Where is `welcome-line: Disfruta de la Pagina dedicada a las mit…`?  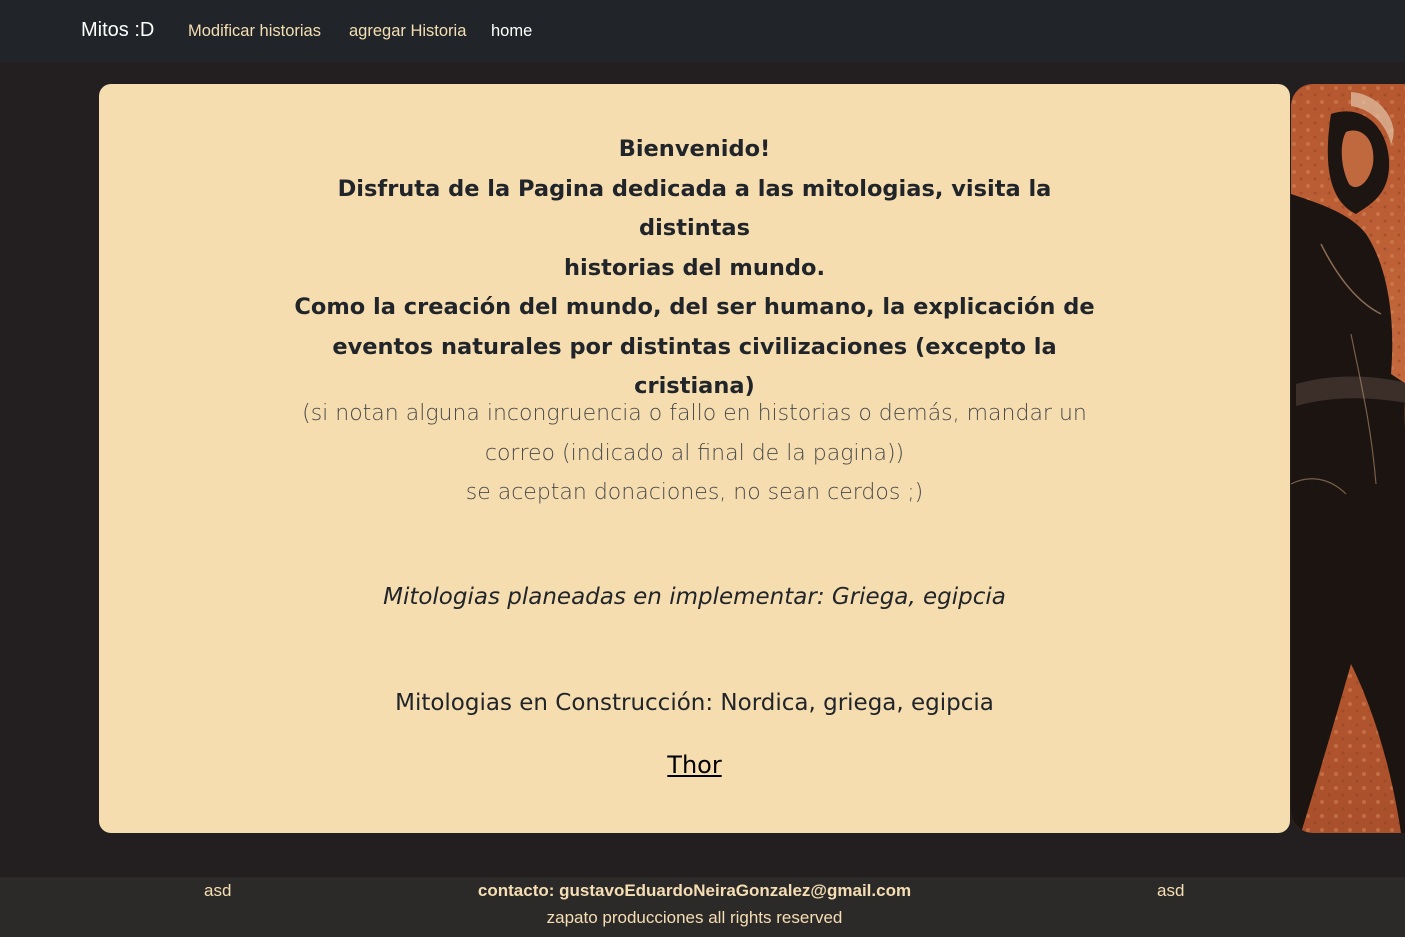
welcome-line: Disfruta de la Pagina dedicada a las mit… is located at coordinates (694, 208).